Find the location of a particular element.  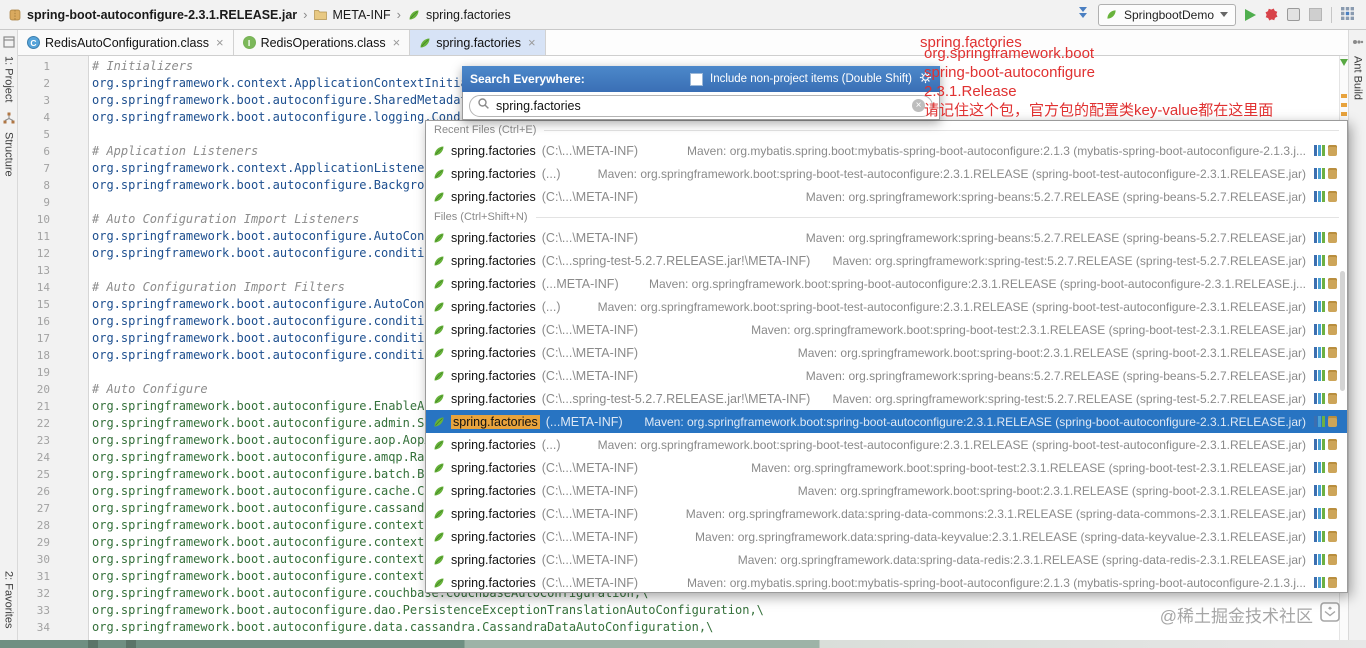

tool-window-button-favorites: 2: Favorites is located at coordinates (9, 599).